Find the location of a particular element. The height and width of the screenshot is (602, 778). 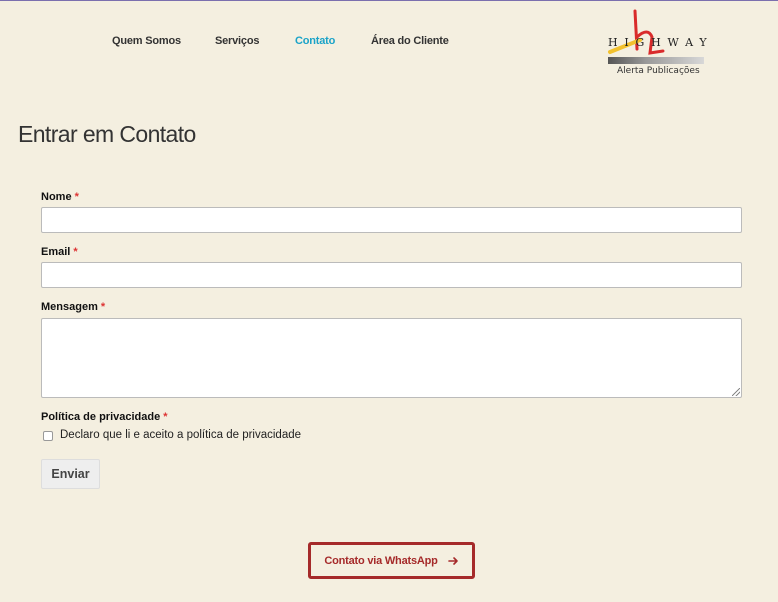

message-field is located at coordinates (391, 358).